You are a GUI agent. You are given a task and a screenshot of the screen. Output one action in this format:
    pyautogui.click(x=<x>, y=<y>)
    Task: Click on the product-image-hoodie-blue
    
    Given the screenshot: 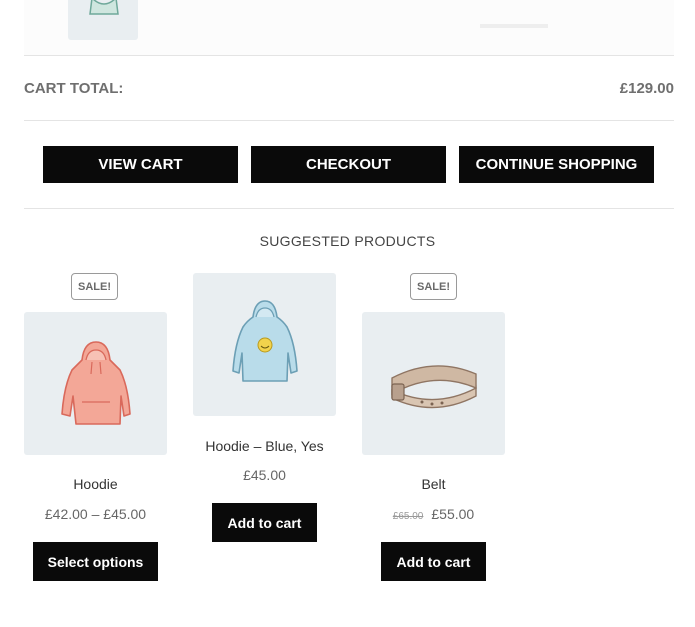 What is the action you would take?
    pyautogui.click(x=264, y=344)
    